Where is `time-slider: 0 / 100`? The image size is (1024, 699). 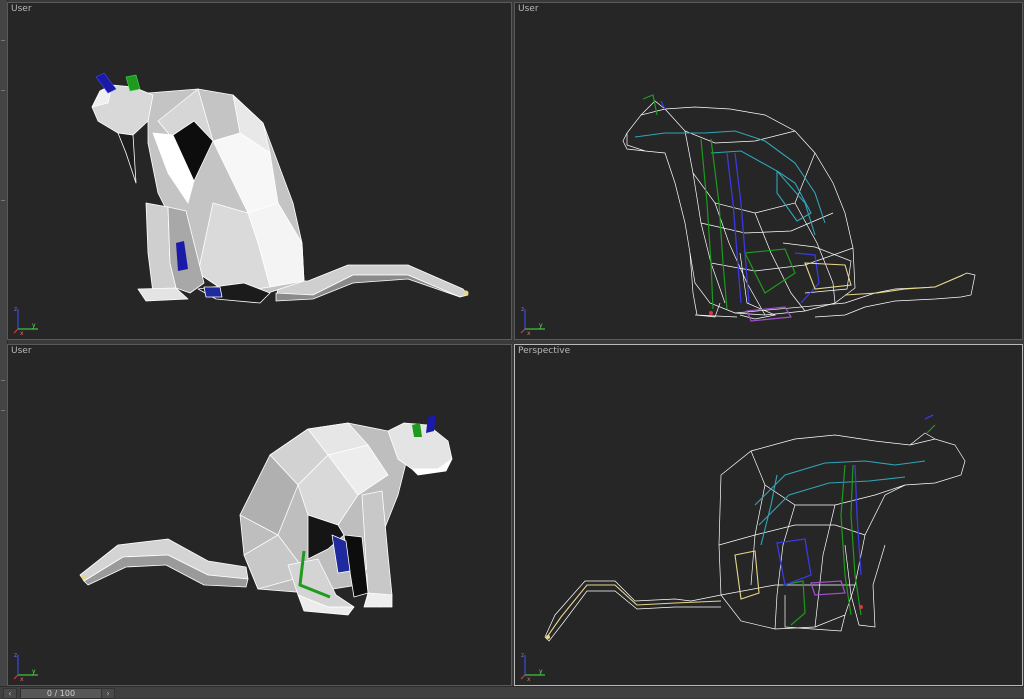 time-slider: 0 / 100 is located at coordinates (61, 693).